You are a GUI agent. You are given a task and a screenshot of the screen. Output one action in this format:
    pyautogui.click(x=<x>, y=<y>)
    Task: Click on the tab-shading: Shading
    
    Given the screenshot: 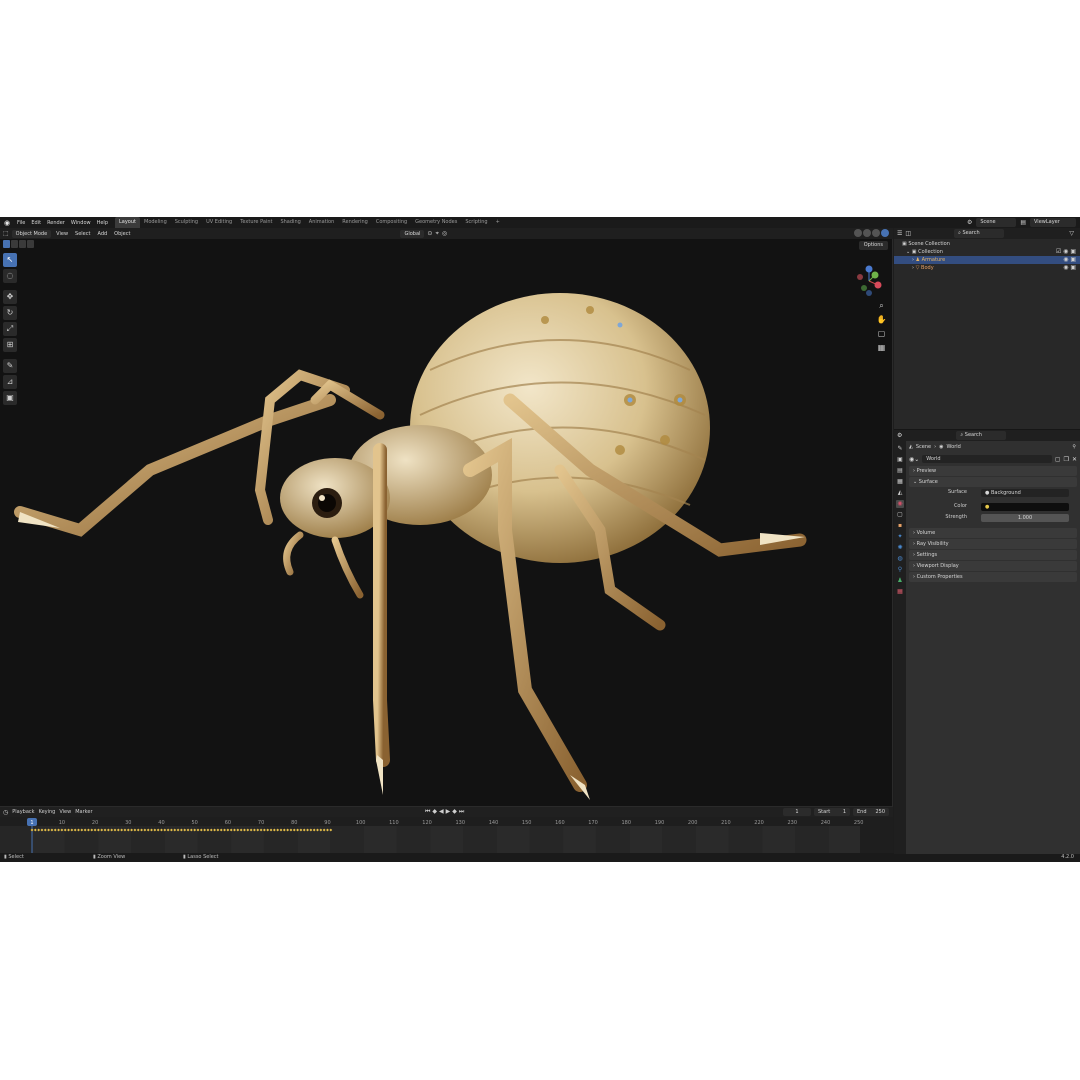 What is the action you would take?
    pyautogui.click(x=290, y=222)
    